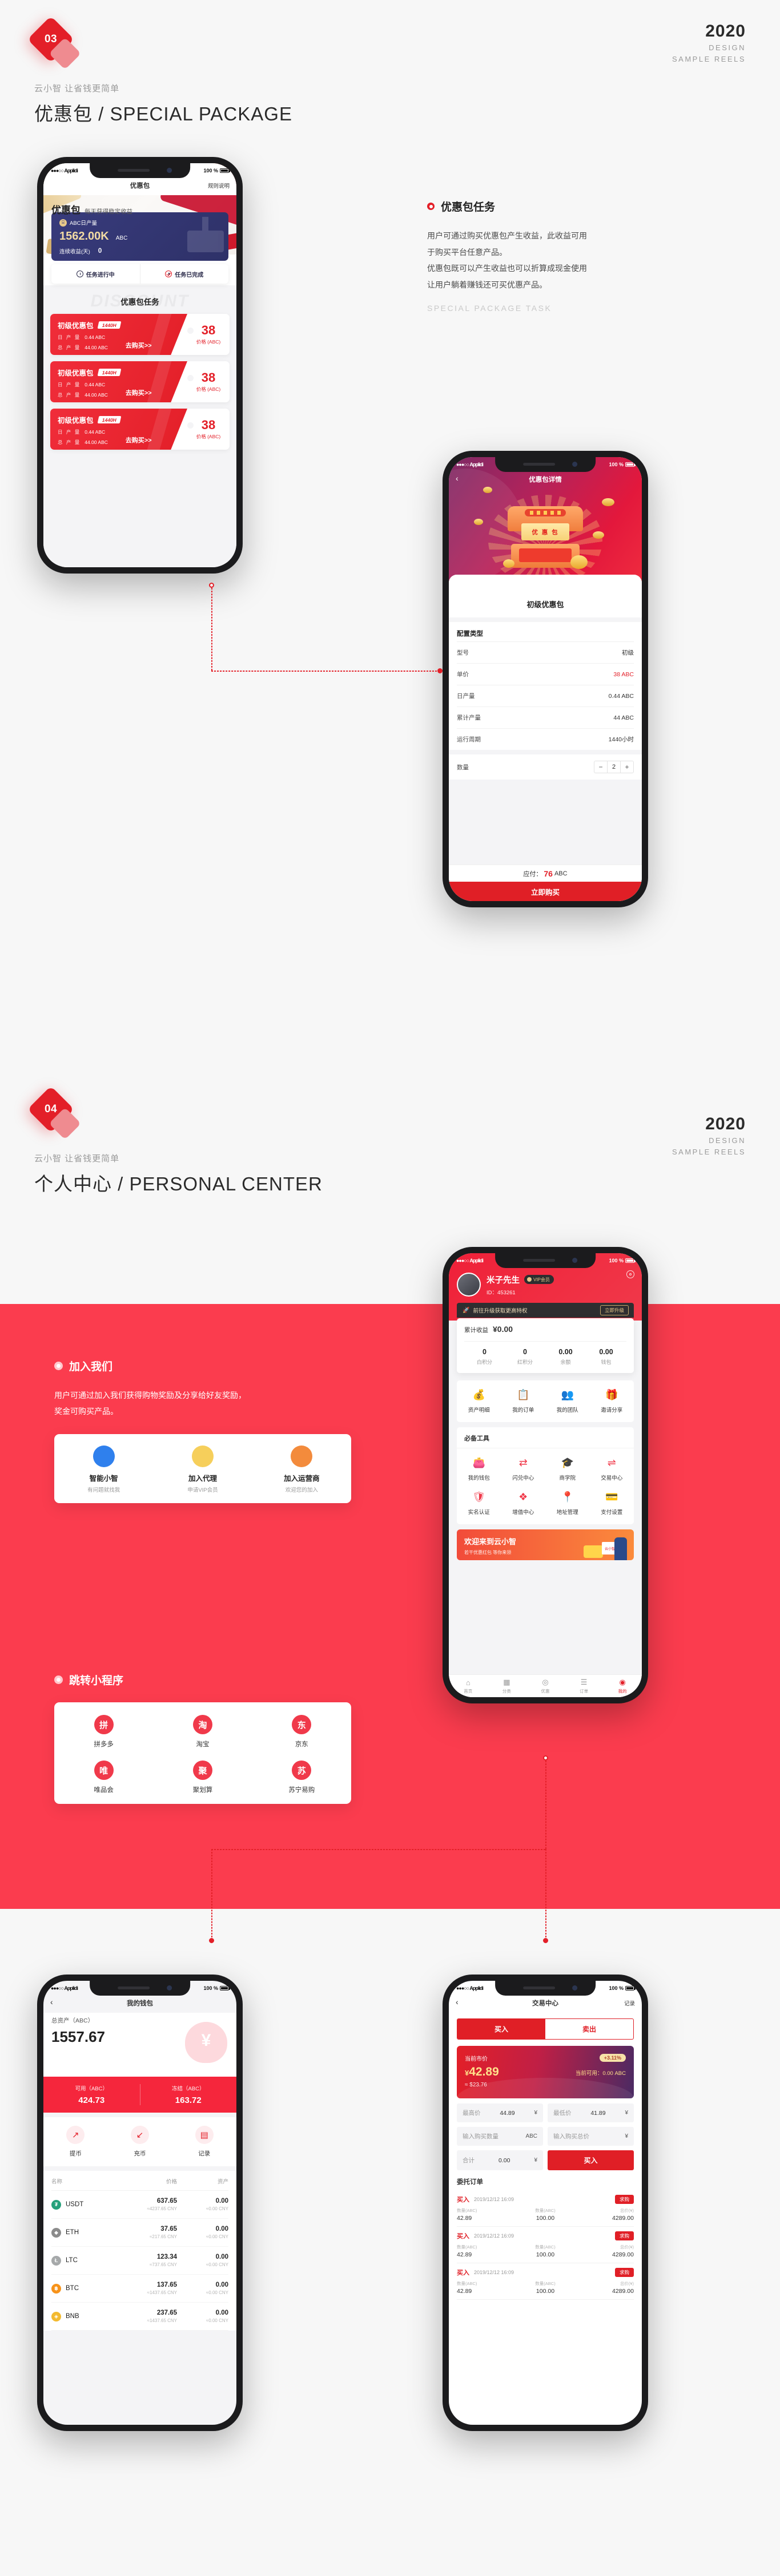  What do you see at coordinates (139, 2205) in the screenshot?
I see `coin-row: ₮ USDT 637.65 ≈4237.65 CNY 0.00 ≈0.00 CNY` at bounding box center [139, 2205].